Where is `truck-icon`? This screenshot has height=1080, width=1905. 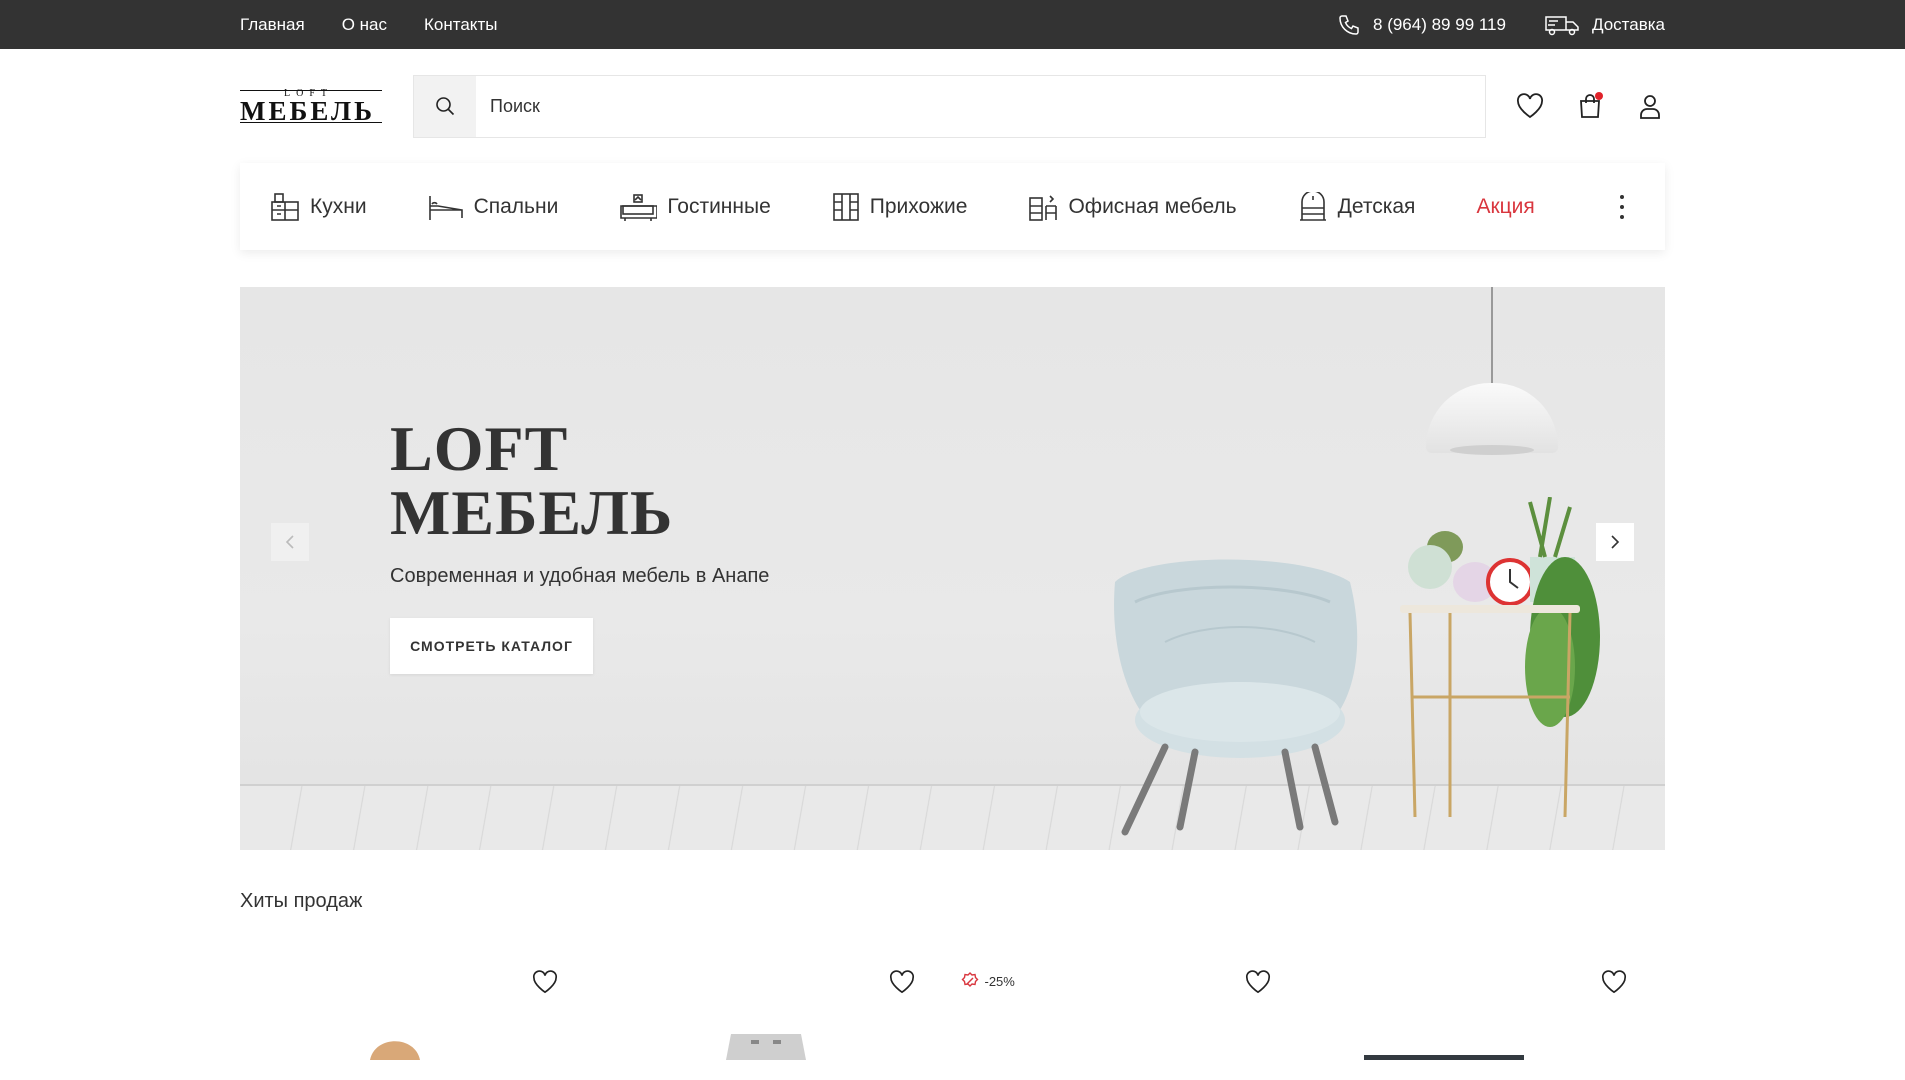 truck-icon is located at coordinates (1562, 25).